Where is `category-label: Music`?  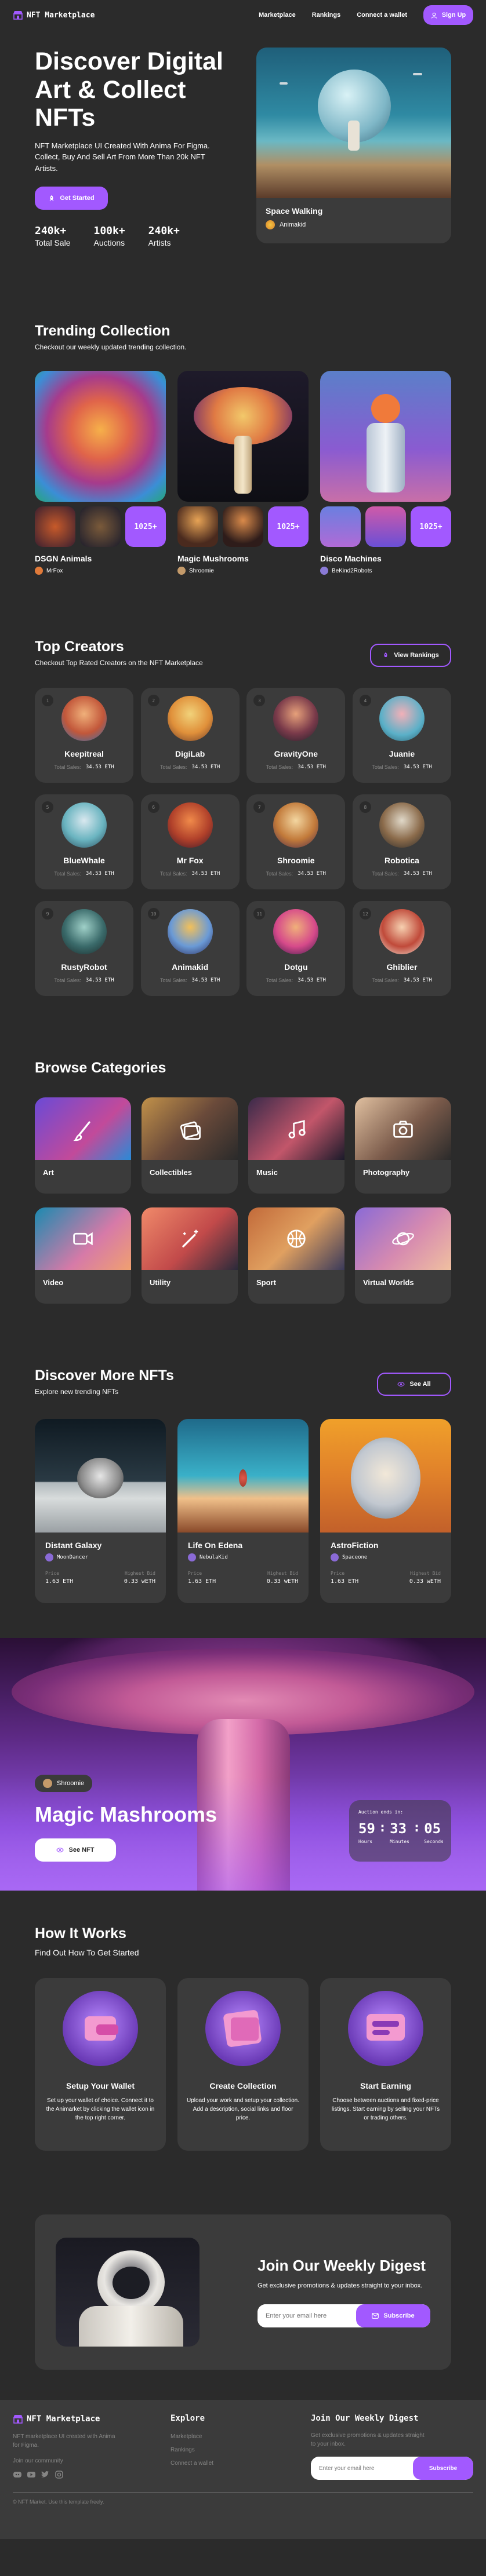 category-label: Music is located at coordinates (267, 1172).